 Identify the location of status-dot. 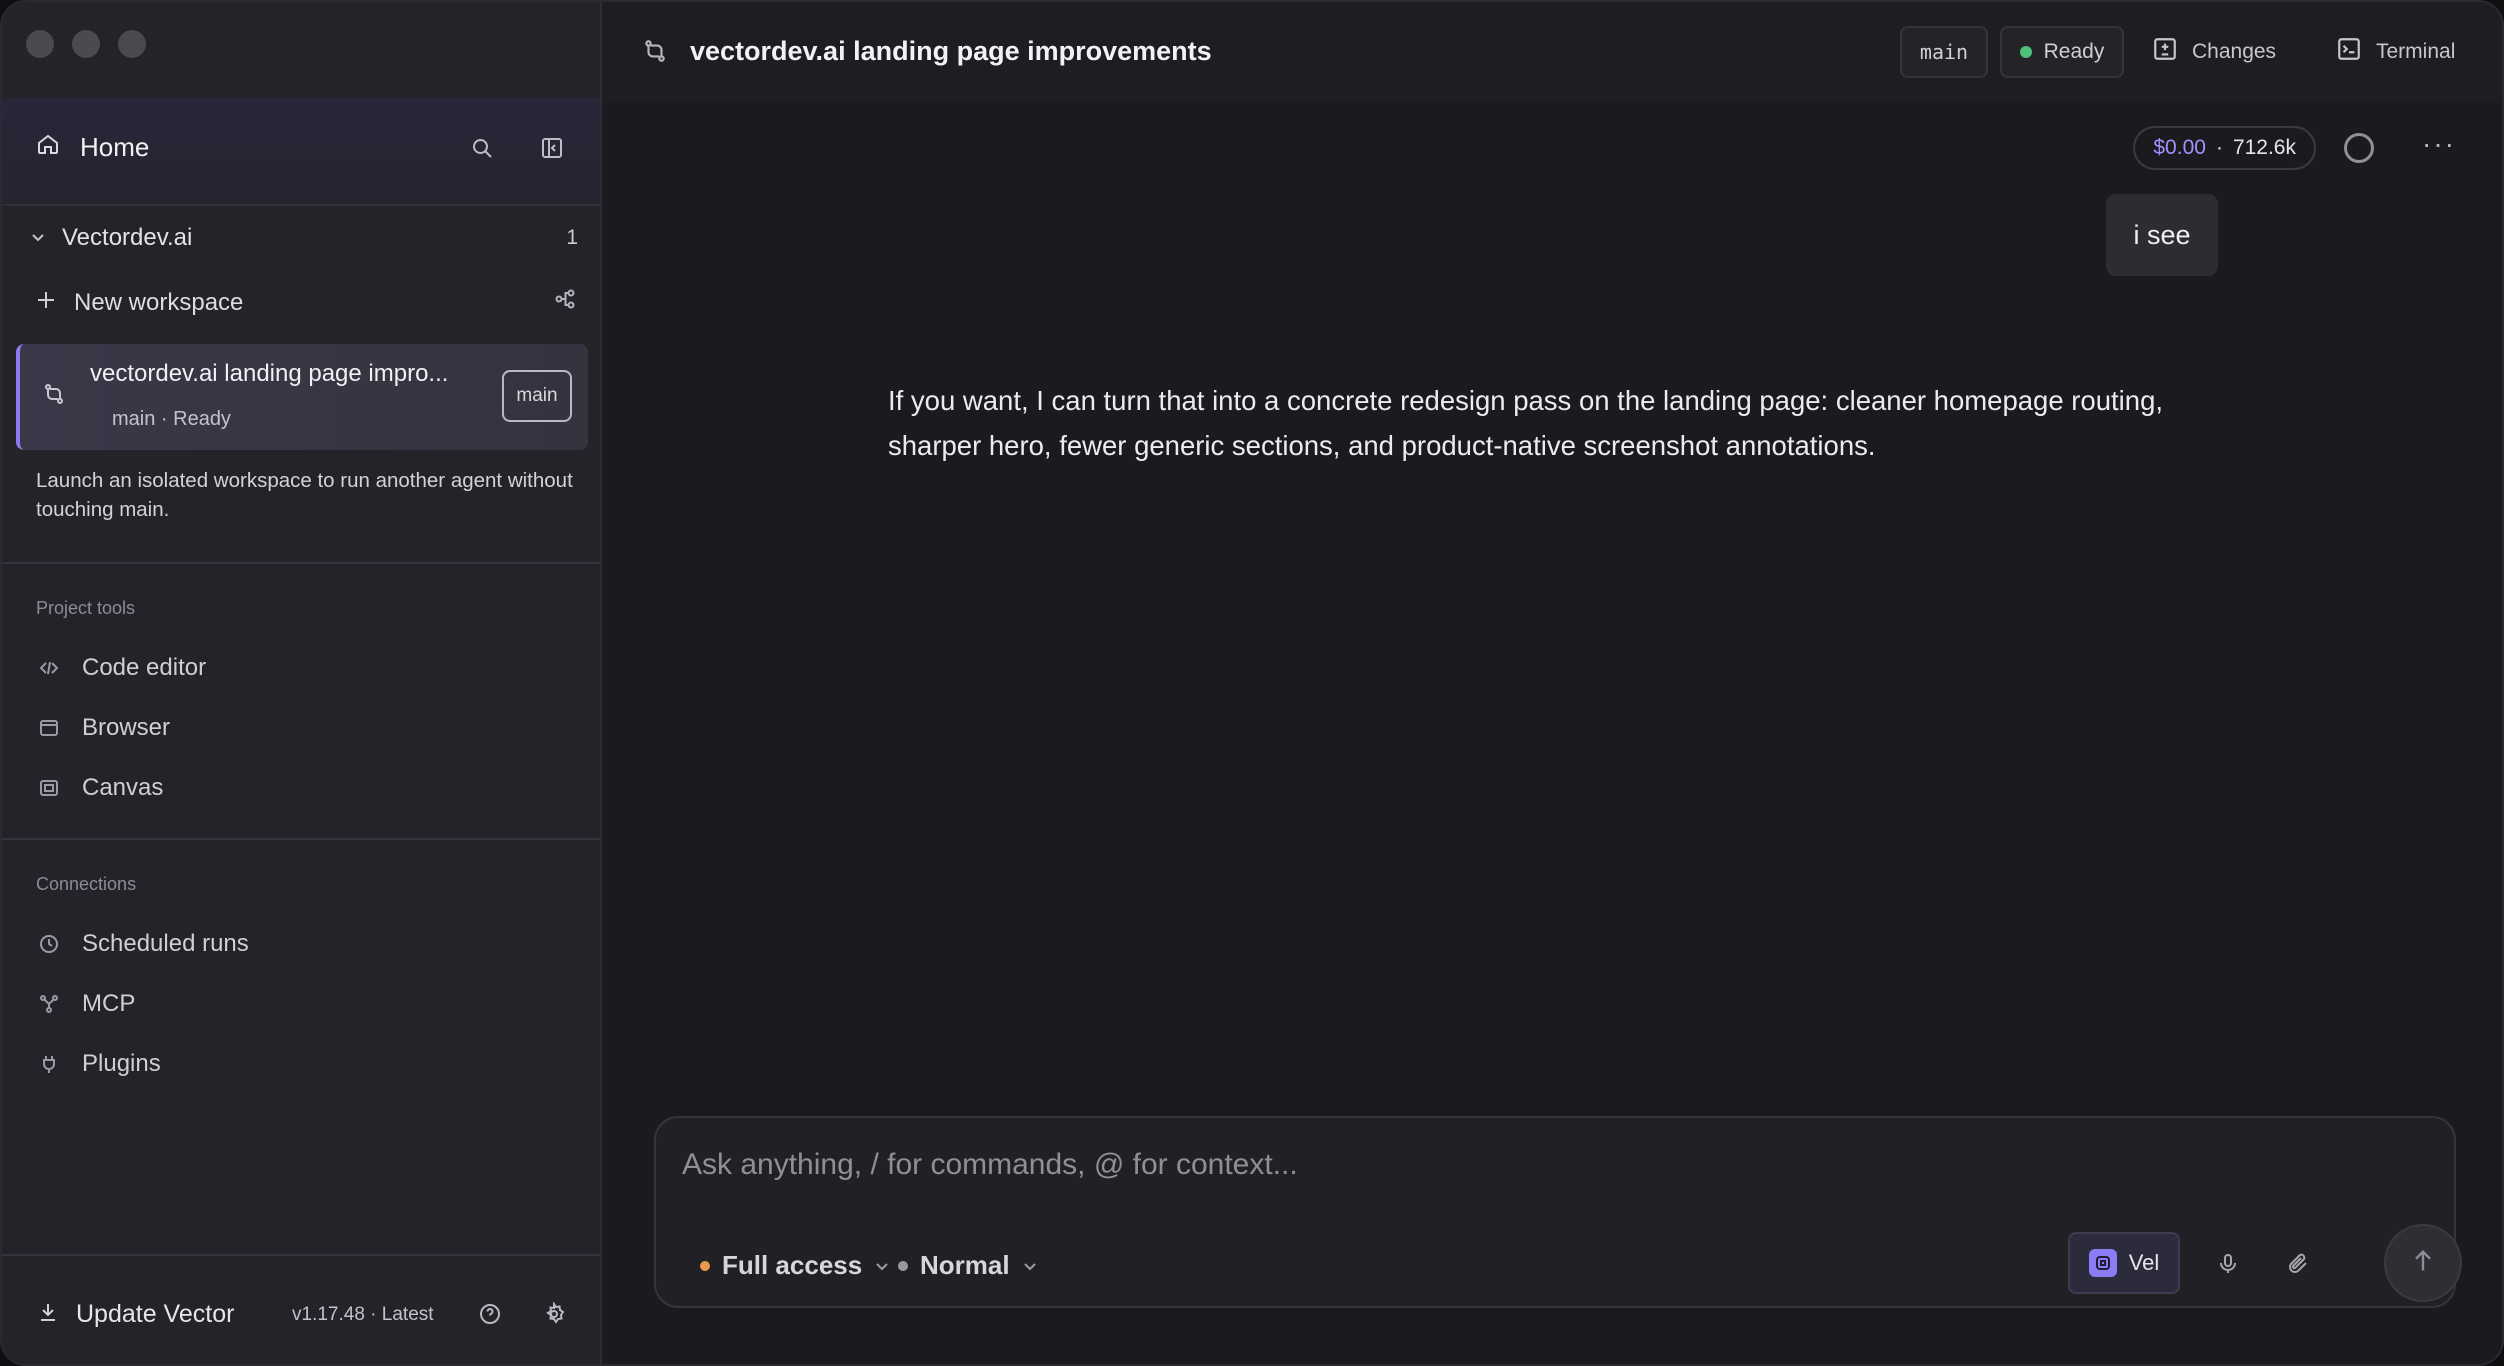
(2025, 52).